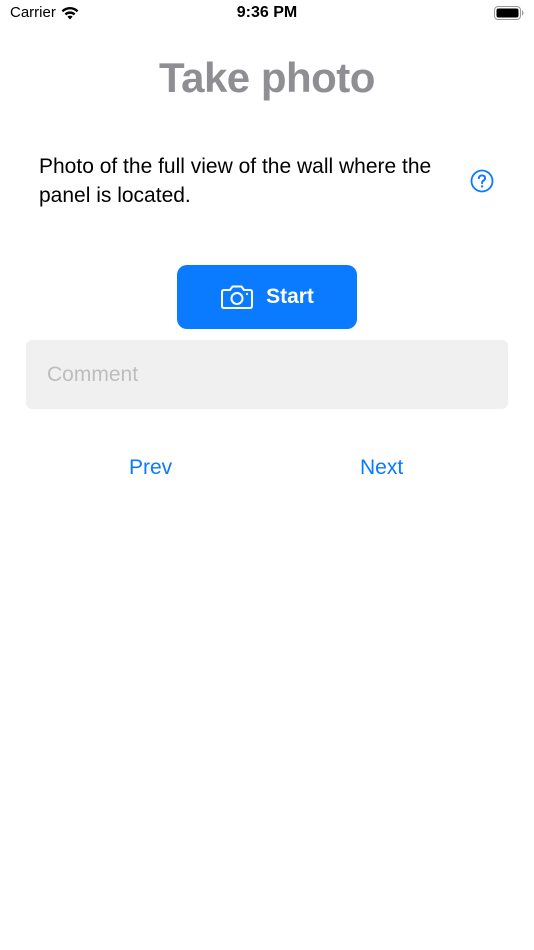 This screenshot has height=950, width=534. I want to click on start-button: Start, so click(267, 297).